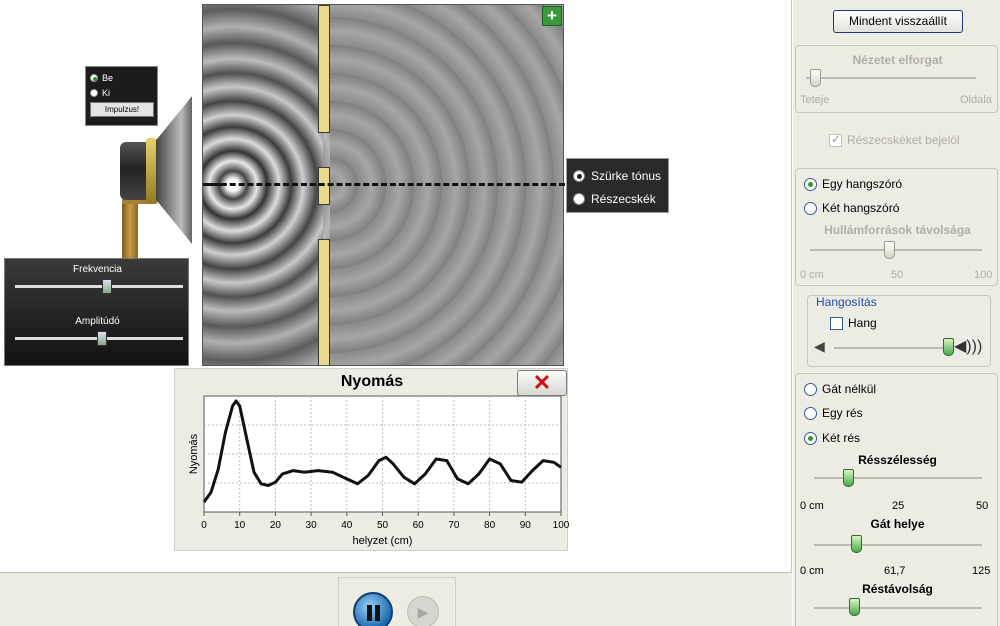 The width and height of the screenshot is (1000, 626). What do you see at coordinates (96, 312) in the screenshot?
I see `frequency-amplitude-panel: Frekvencia Amplitúdó` at bounding box center [96, 312].